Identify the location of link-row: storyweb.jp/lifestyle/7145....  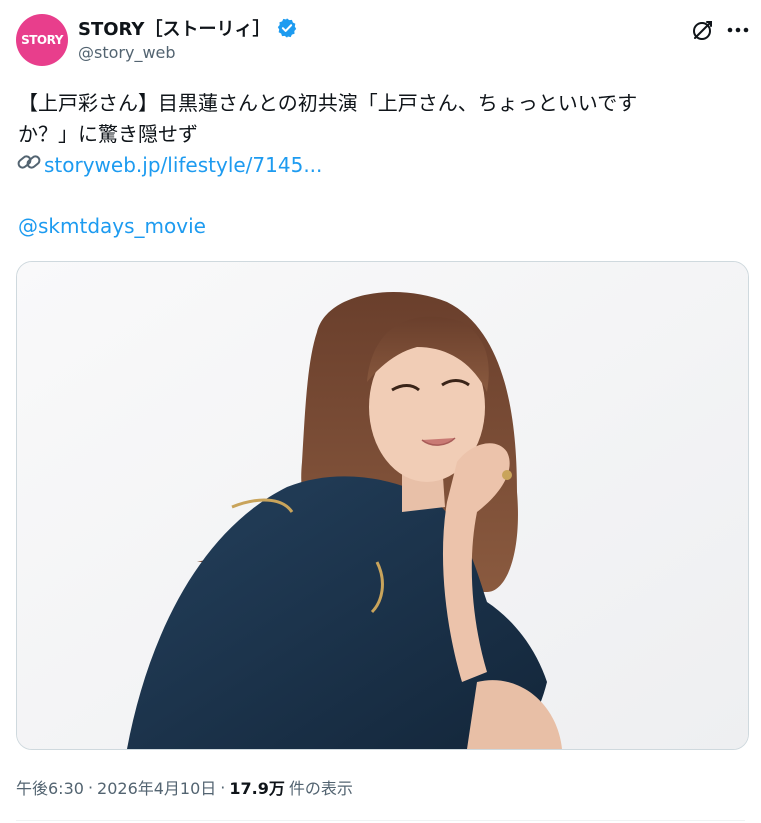
(169, 164).